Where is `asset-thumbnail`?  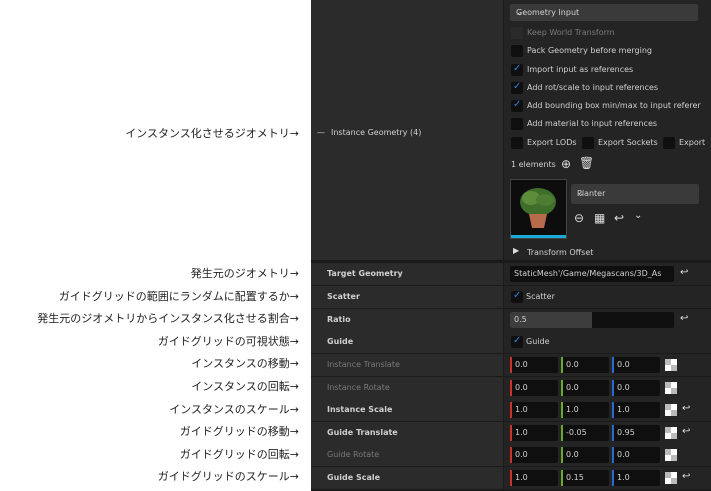 asset-thumbnail is located at coordinates (538, 209).